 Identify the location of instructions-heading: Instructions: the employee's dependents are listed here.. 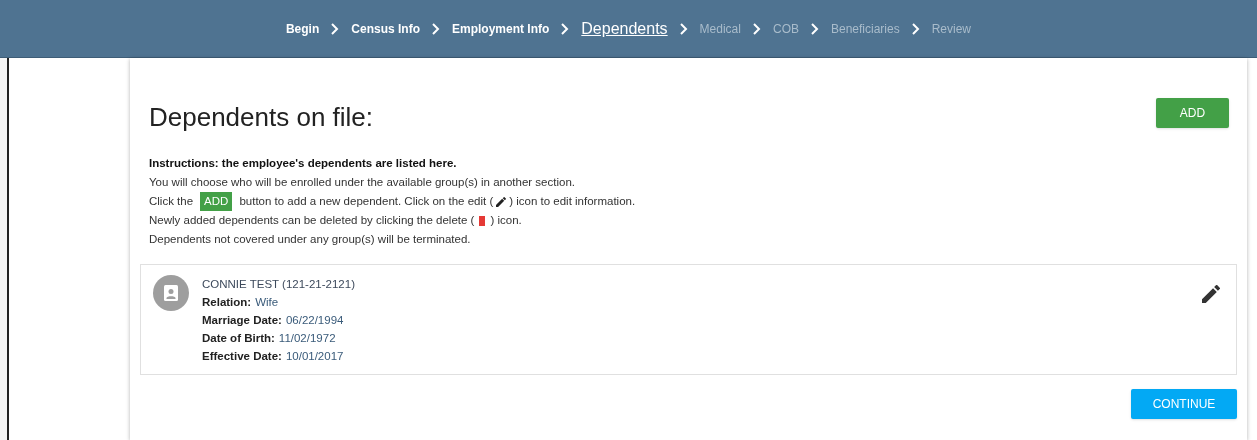
(303, 163).